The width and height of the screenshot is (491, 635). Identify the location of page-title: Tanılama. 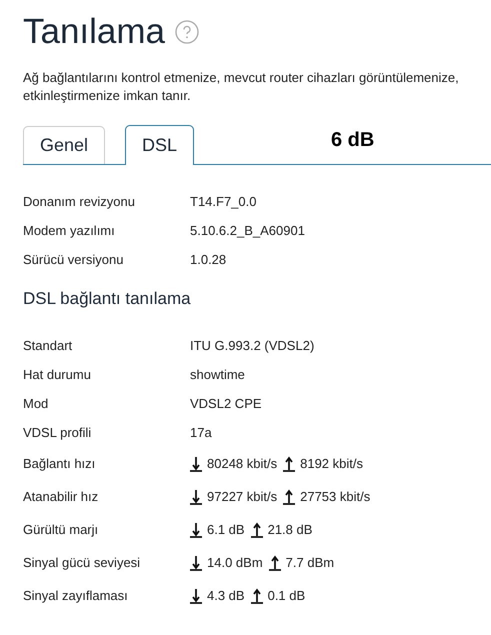
(94, 31).